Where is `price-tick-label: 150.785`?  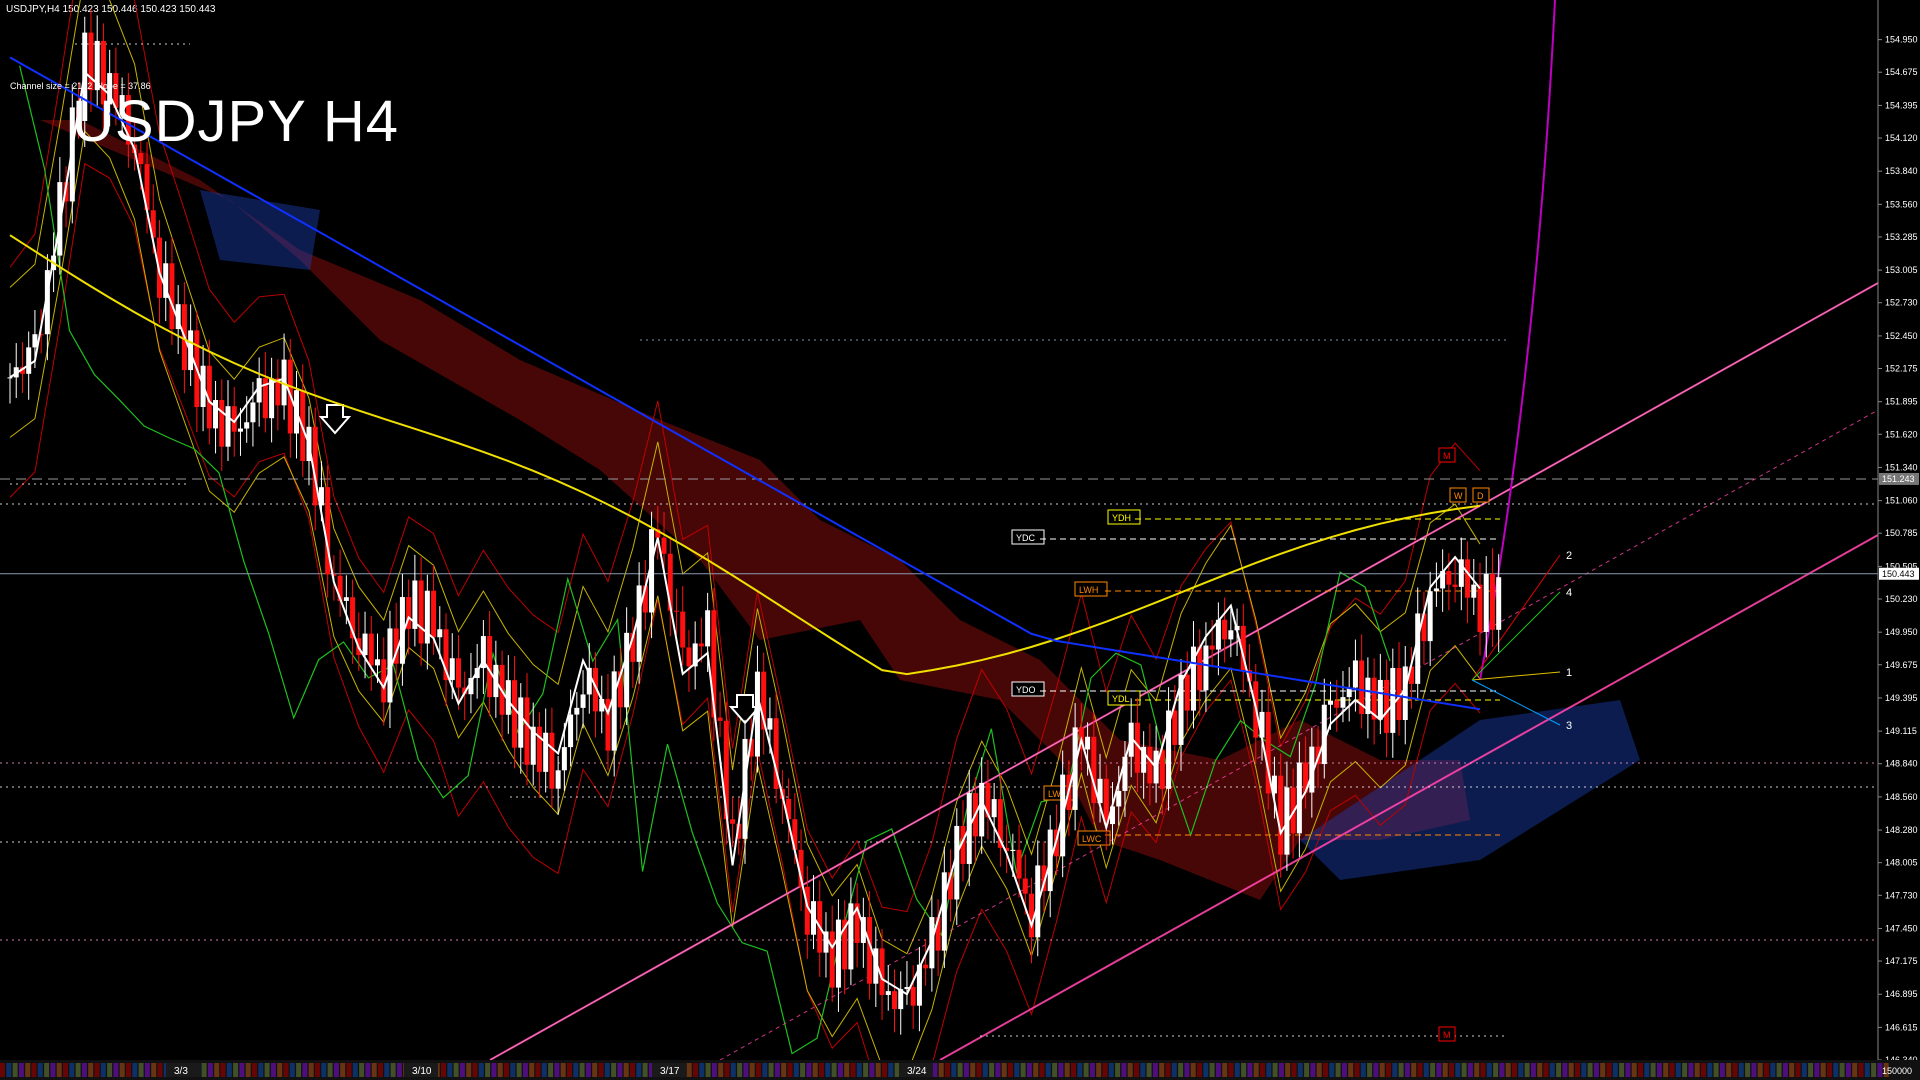
price-tick-label: 150.785 is located at coordinates (1901, 533).